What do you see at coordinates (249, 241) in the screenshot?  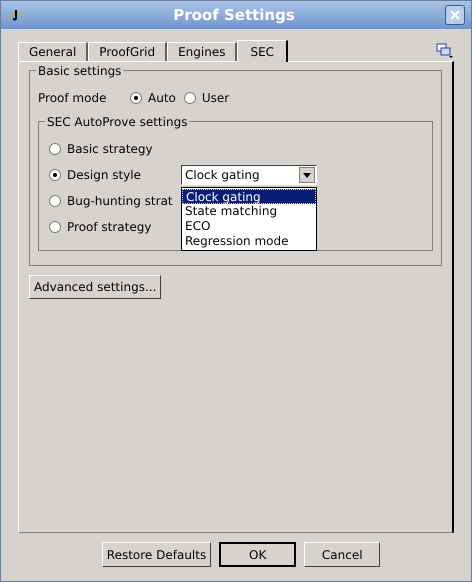 I see `dropdown-option: Regression mode` at bounding box center [249, 241].